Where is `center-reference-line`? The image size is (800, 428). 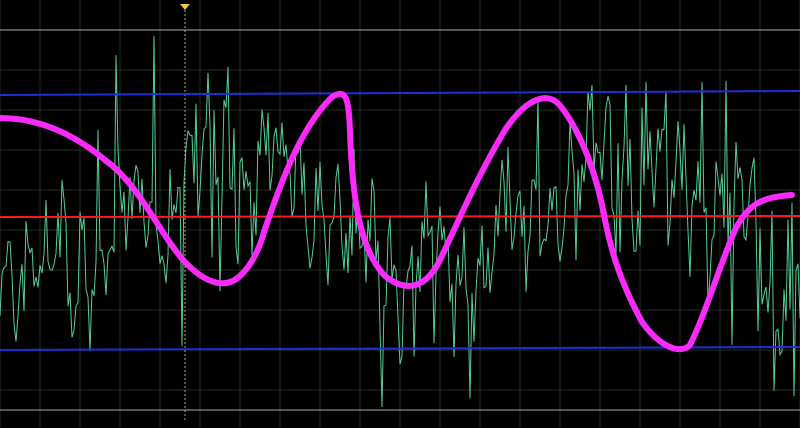 center-reference-line is located at coordinates (400, 216).